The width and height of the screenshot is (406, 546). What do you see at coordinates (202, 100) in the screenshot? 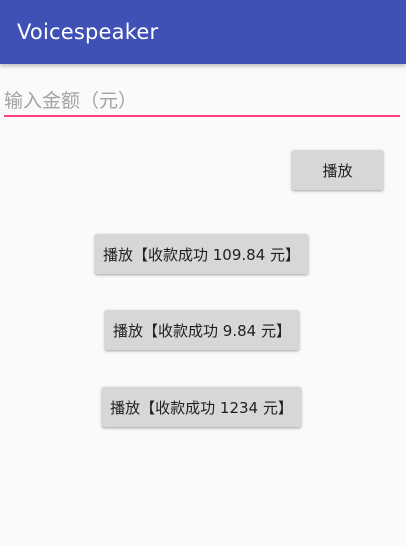
I see `amount-input` at bounding box center [202, 100].